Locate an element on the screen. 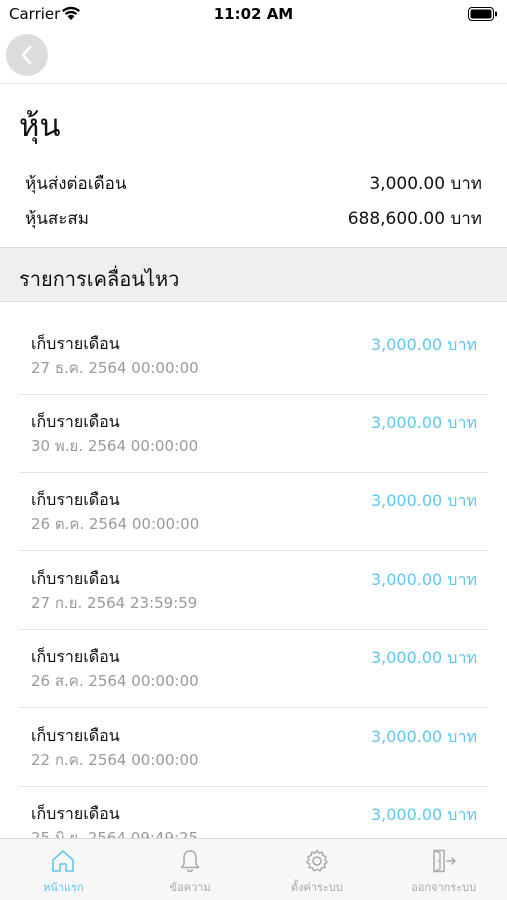 This screenshot has height=900, width=507. transaction-date: 25 มิ.ย. 2564 09:49:25 is located at coordinates (115, 833).